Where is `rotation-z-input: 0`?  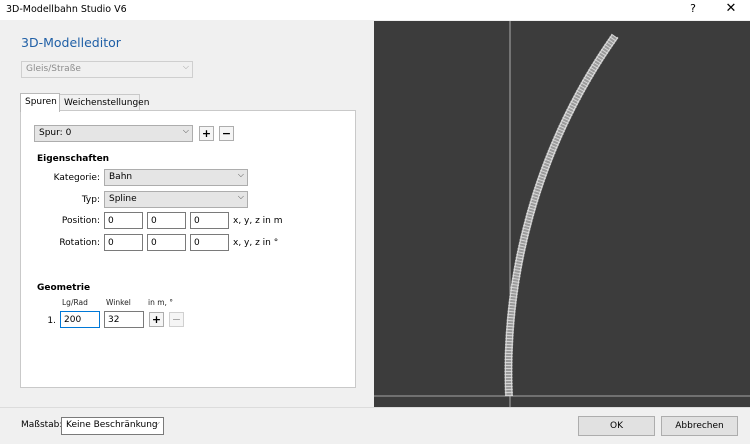 rotation-z-input: 0 is located at coordinates (209, 242).